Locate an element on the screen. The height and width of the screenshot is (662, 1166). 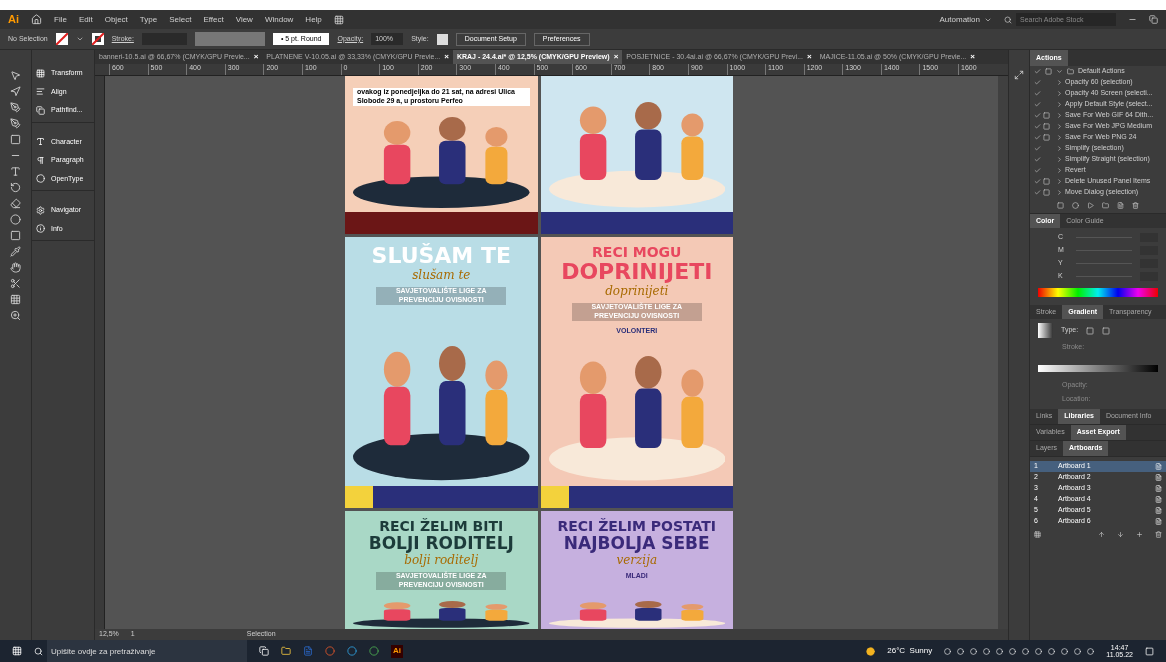
windows-start-icon is located at coordinates (17, 651).